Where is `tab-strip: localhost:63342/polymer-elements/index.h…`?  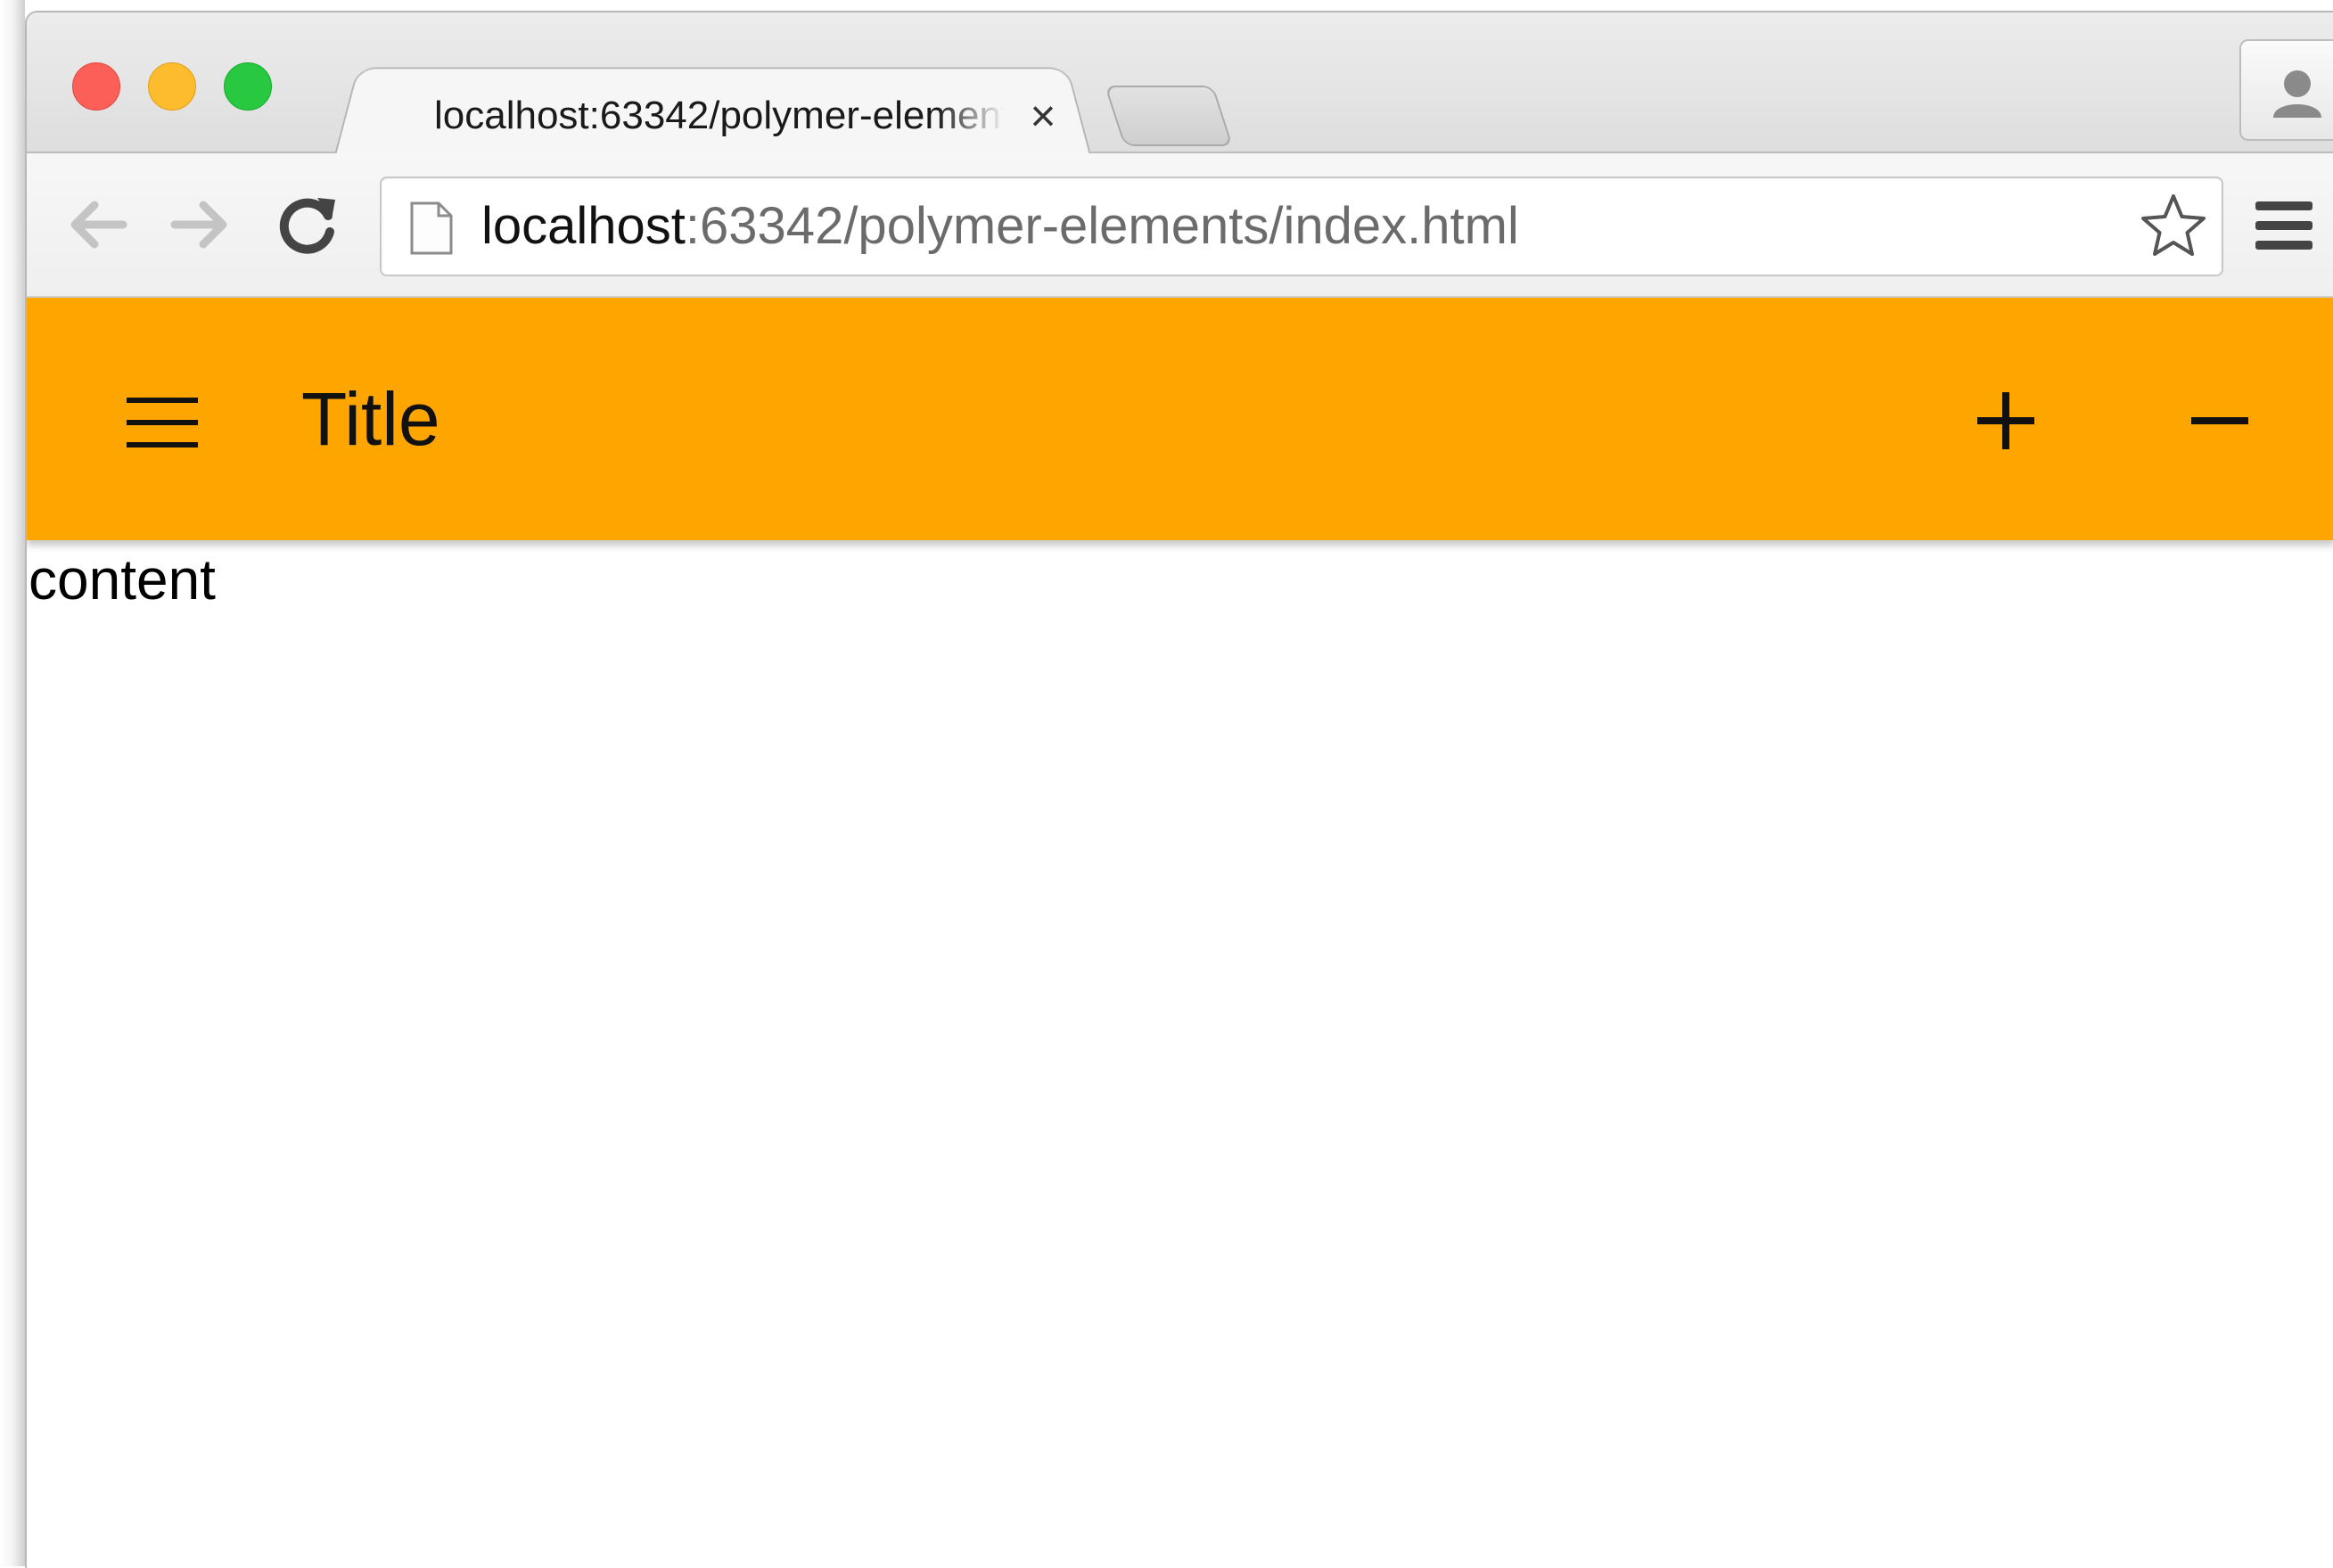 tab-strip: localhost:63342/polymer-elements/index.h… is located at coordinates (1180, 84).